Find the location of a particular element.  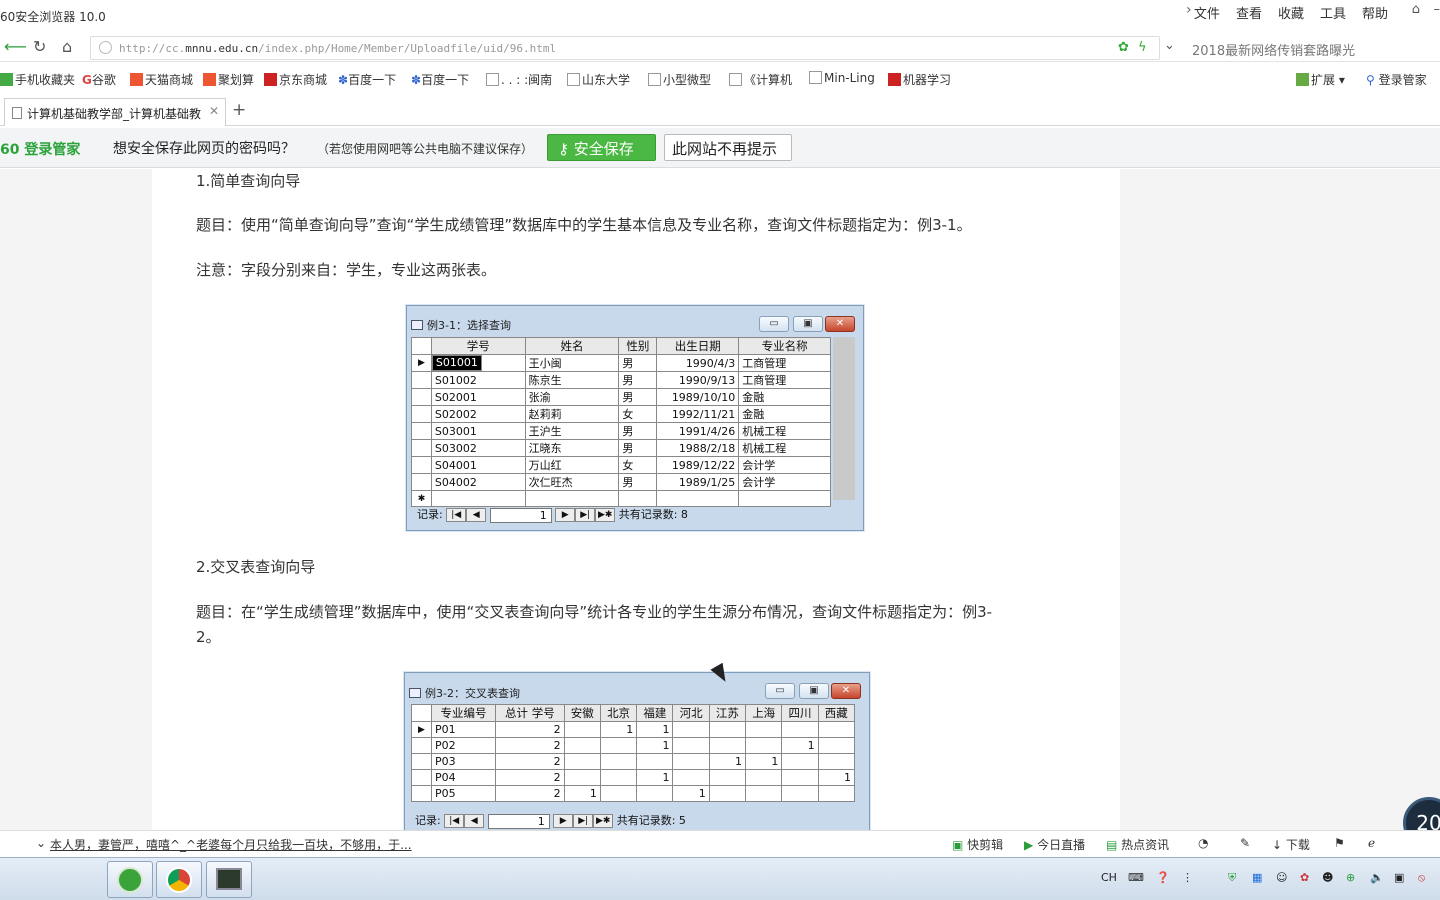

bookmark-jd: 京东商城 is located at coordinates (295, 79).